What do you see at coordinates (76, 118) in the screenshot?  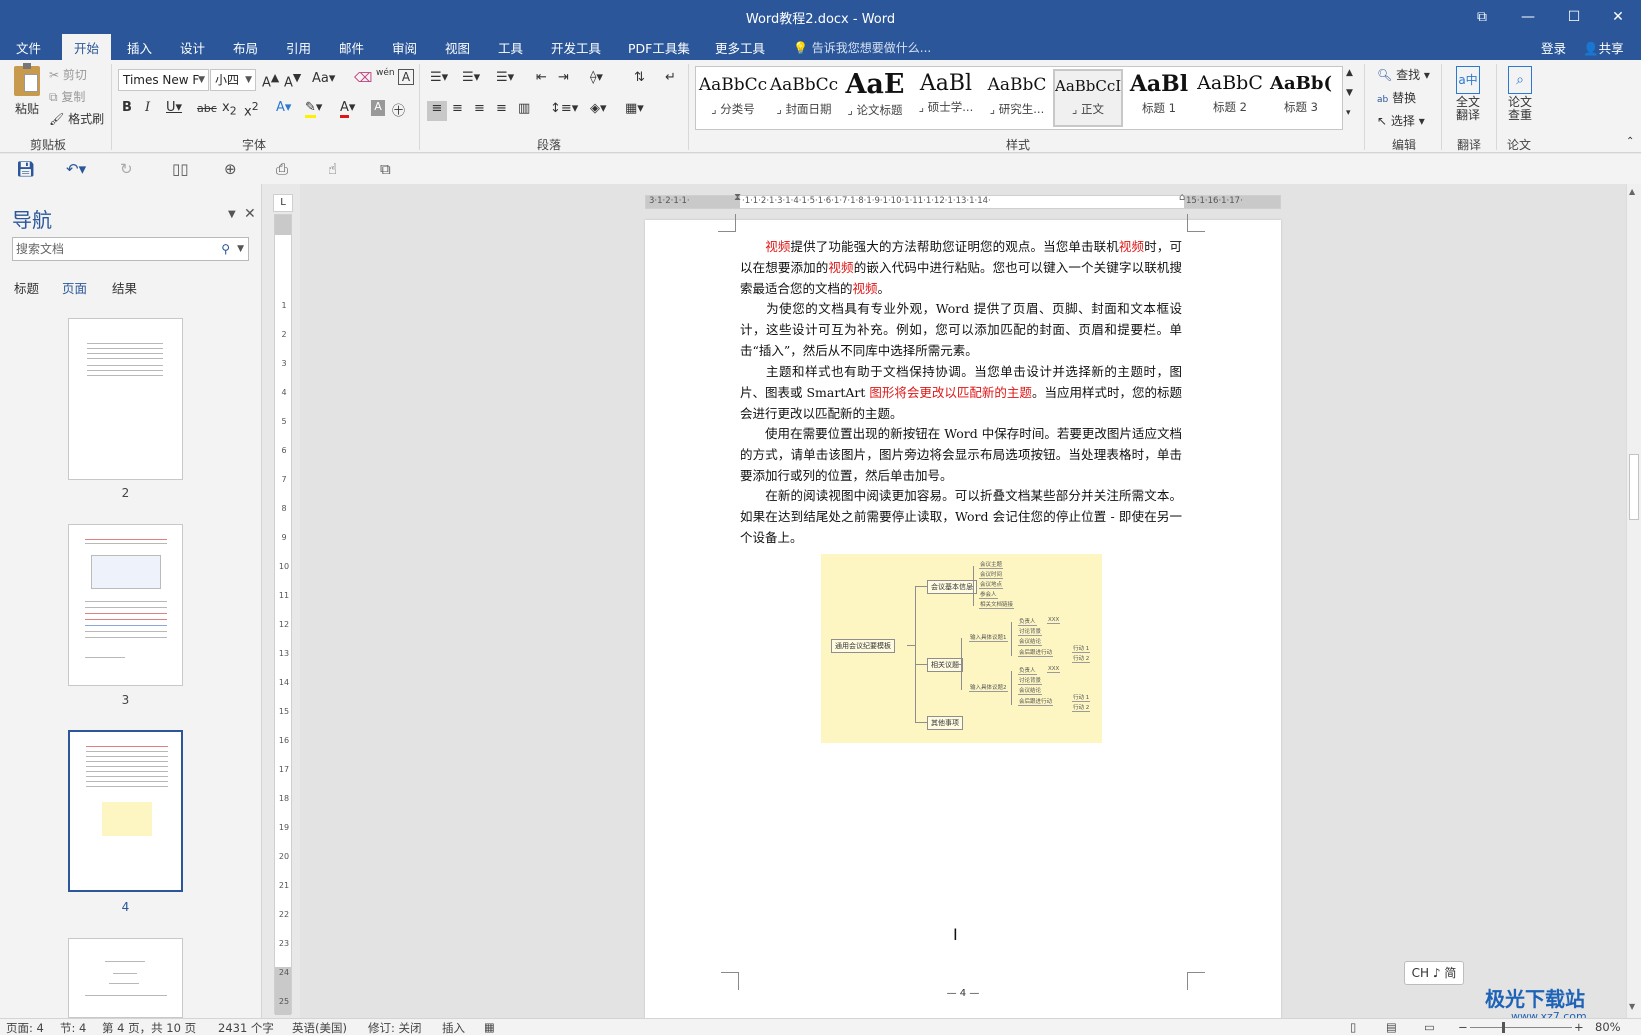 I see `format-painter-button: 🖌 格式刷` at bounding box center [76, 118].